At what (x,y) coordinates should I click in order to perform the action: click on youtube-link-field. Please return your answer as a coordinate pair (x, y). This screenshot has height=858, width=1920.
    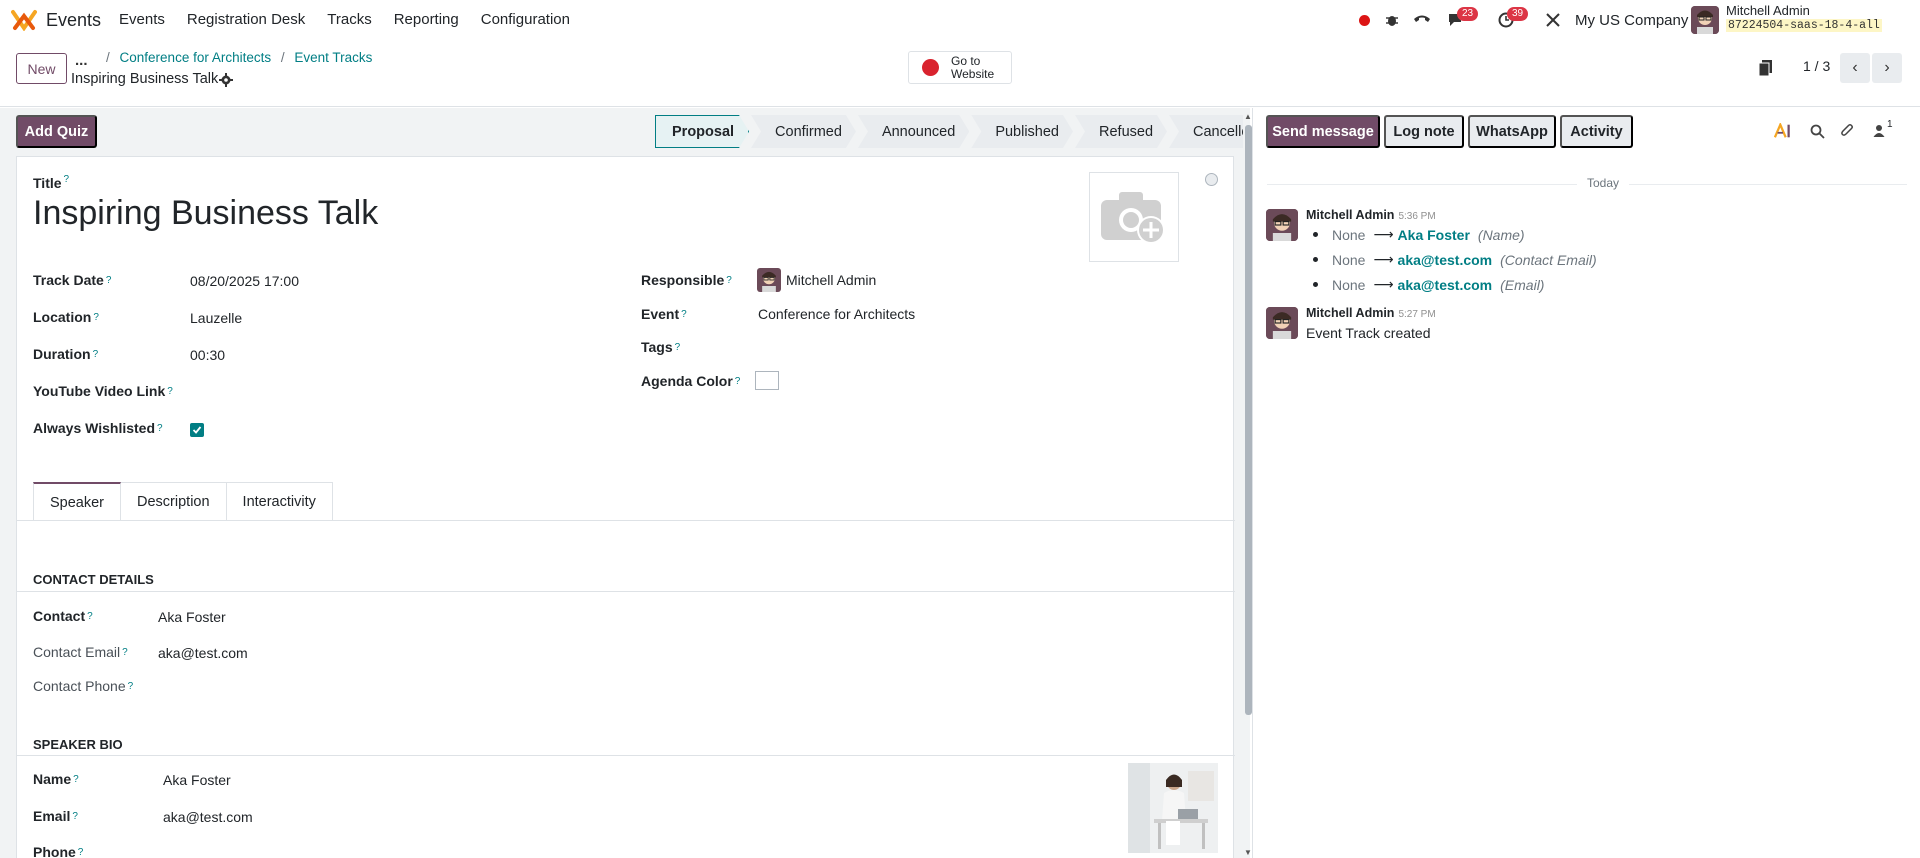
    Looking at the image, I should click on (340, 392).